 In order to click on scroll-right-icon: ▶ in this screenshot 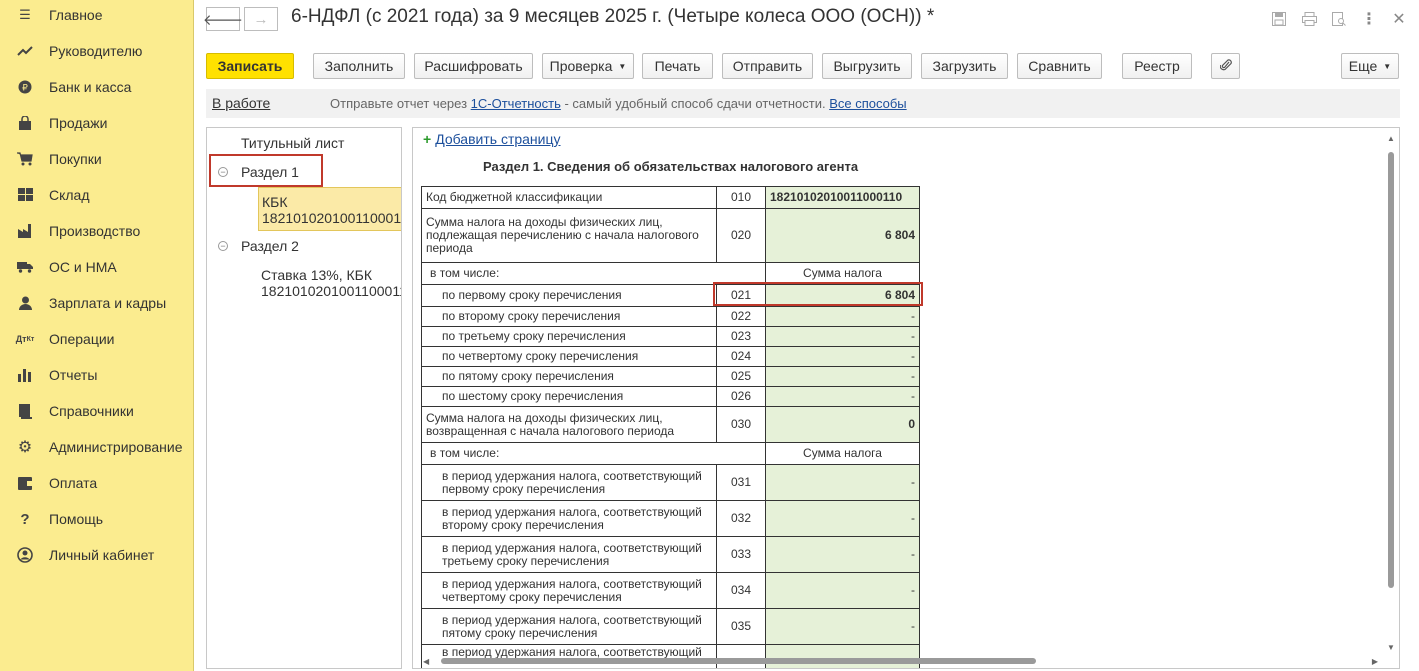, I will do `click(1375, 661)`.